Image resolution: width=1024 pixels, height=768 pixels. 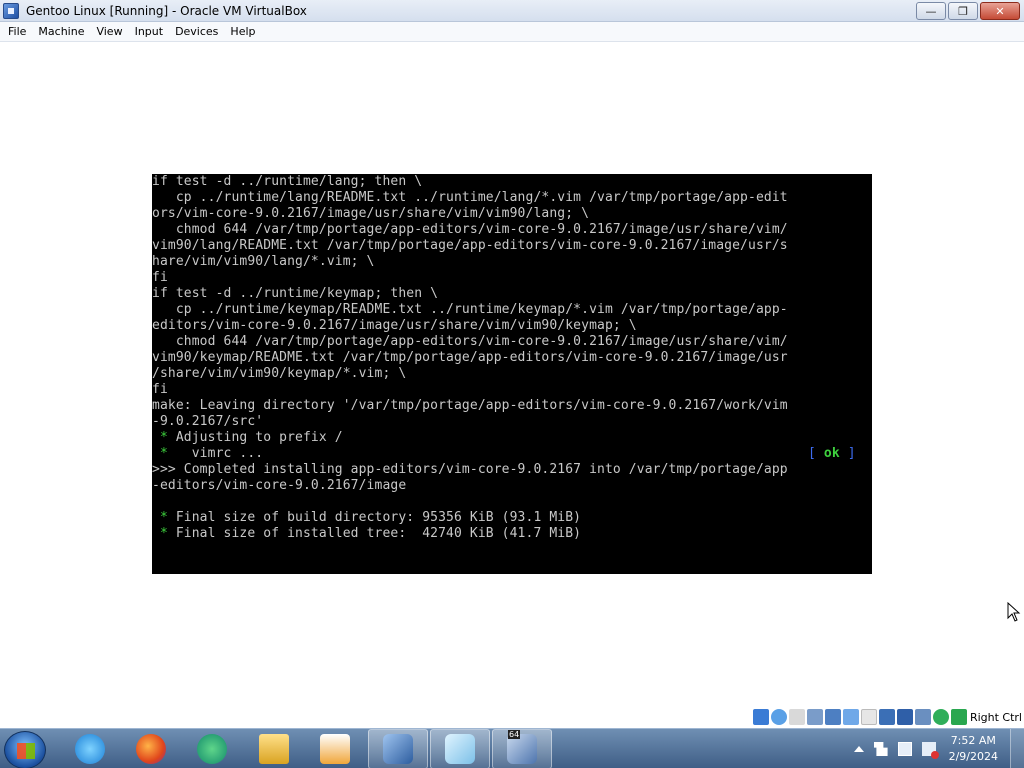 I want to click on virtualbox-icon, so click(x=398, y=749).